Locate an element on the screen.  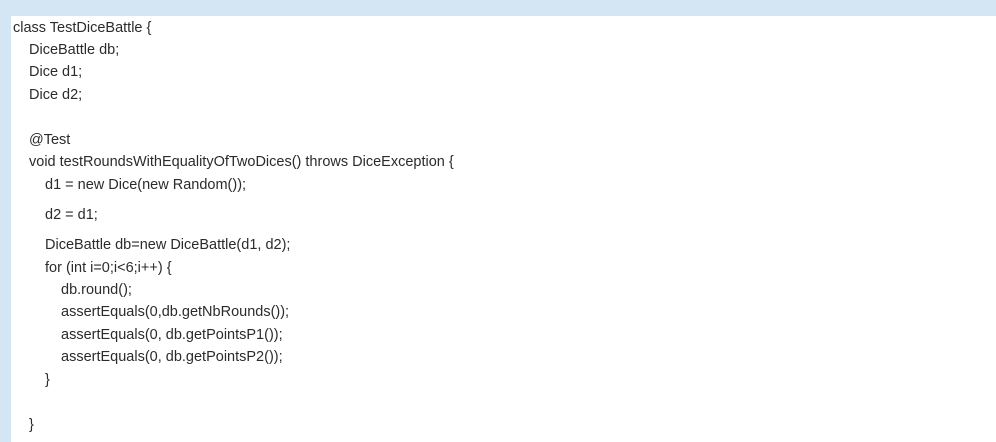
code-line: d2 = d1; is located at coordinates (71, 215).